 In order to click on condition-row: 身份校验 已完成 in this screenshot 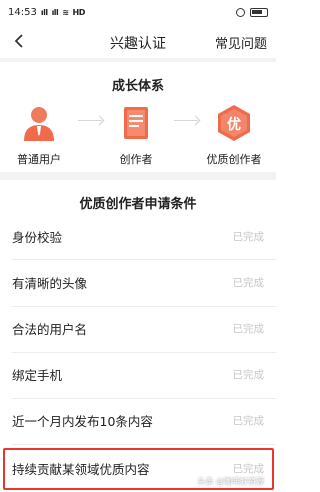, I will do `click(138, 236)`.